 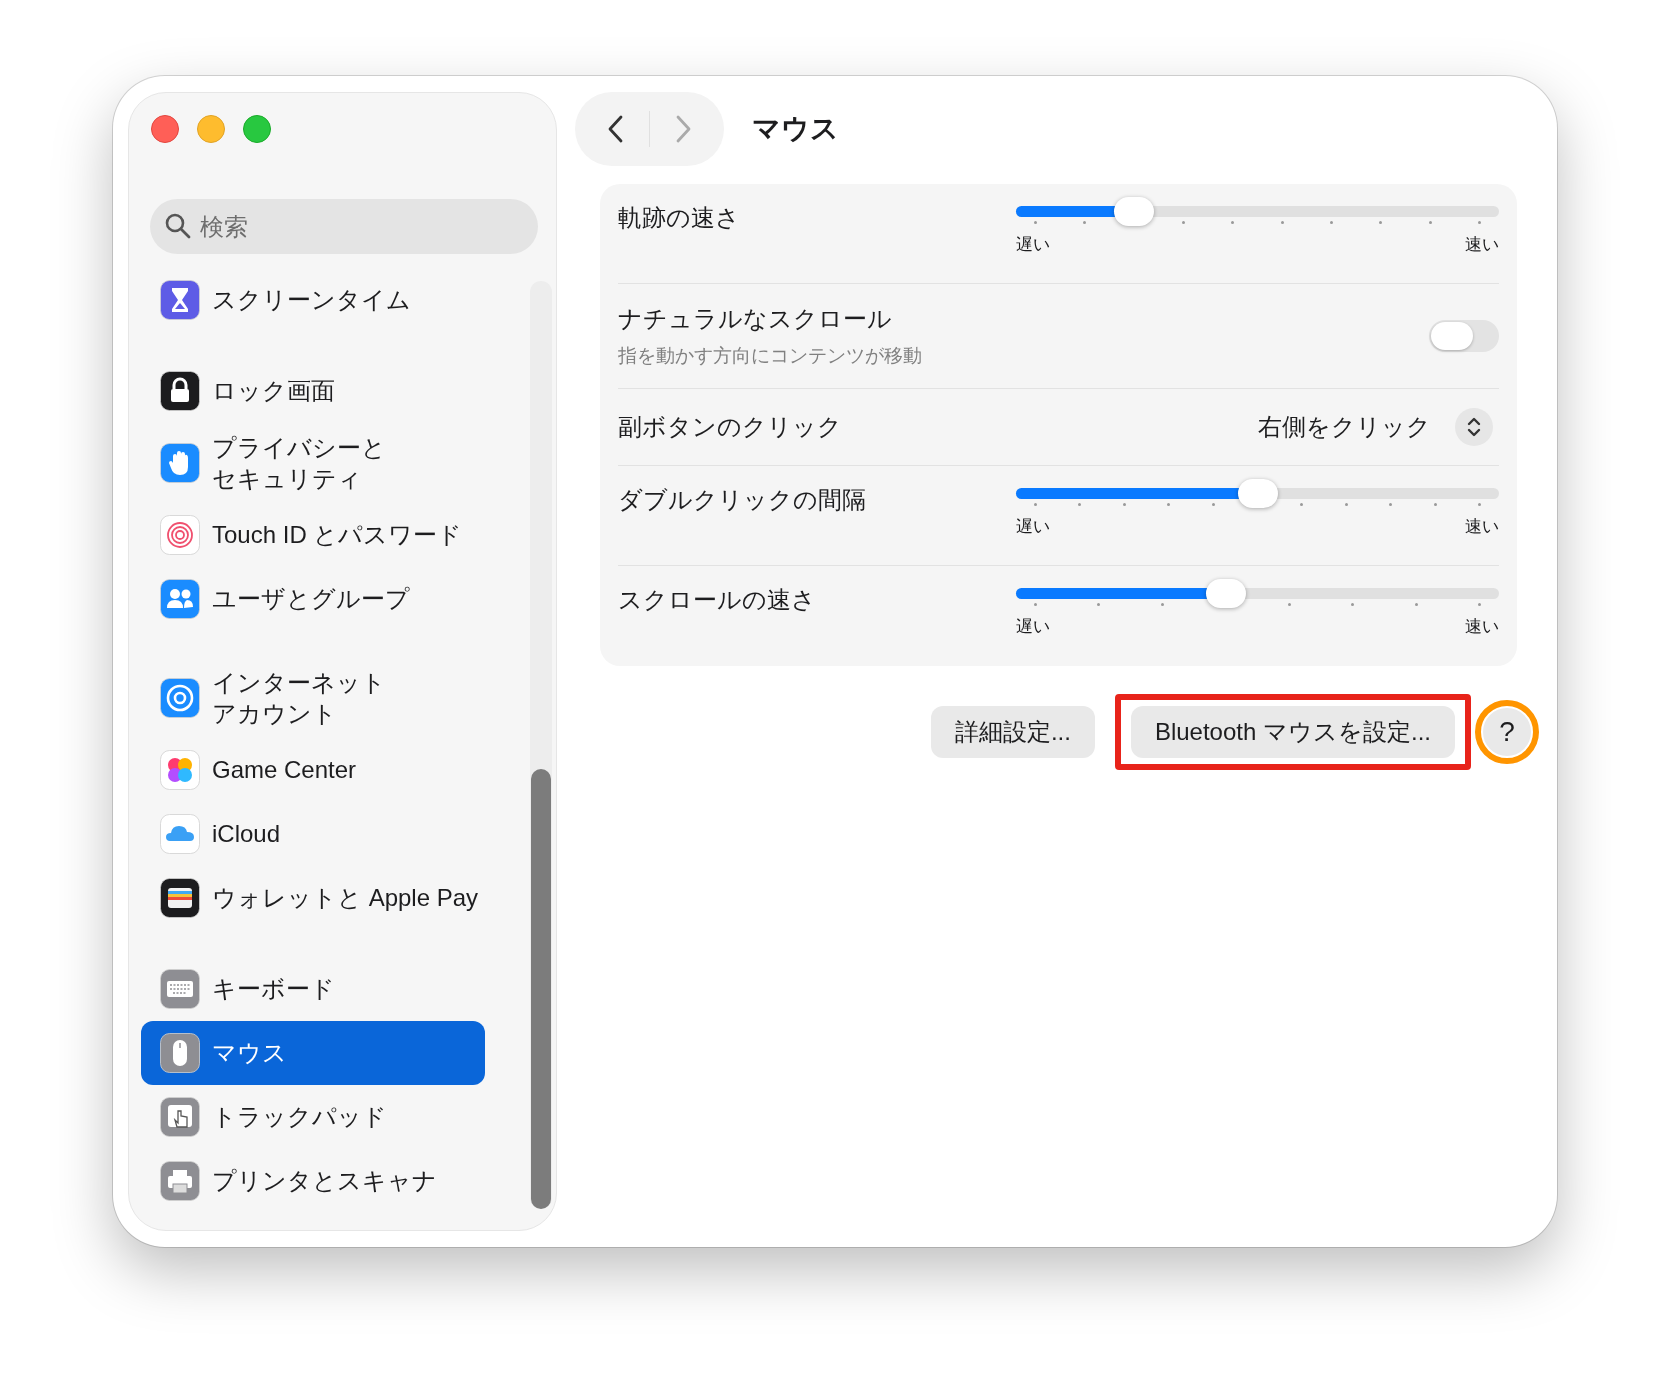 I want to click on sidebar-item: Touch ID とパスワード, so click(x=313, y=535).